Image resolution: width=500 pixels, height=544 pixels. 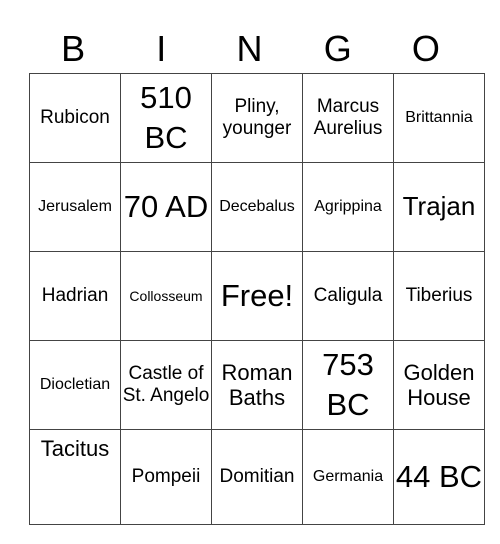 I want to click on header-letter-i: I, so click(x=161, y=48).